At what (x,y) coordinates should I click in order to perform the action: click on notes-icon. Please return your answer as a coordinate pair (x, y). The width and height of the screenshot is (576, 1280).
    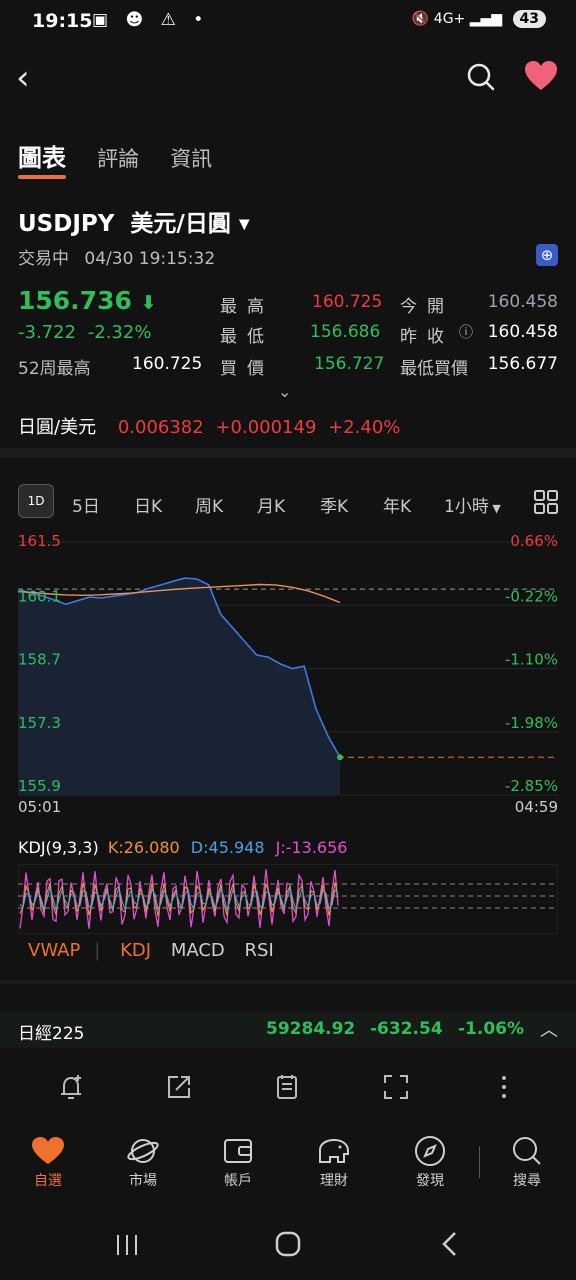
    Looking at the image, I should click on (287, 1087).